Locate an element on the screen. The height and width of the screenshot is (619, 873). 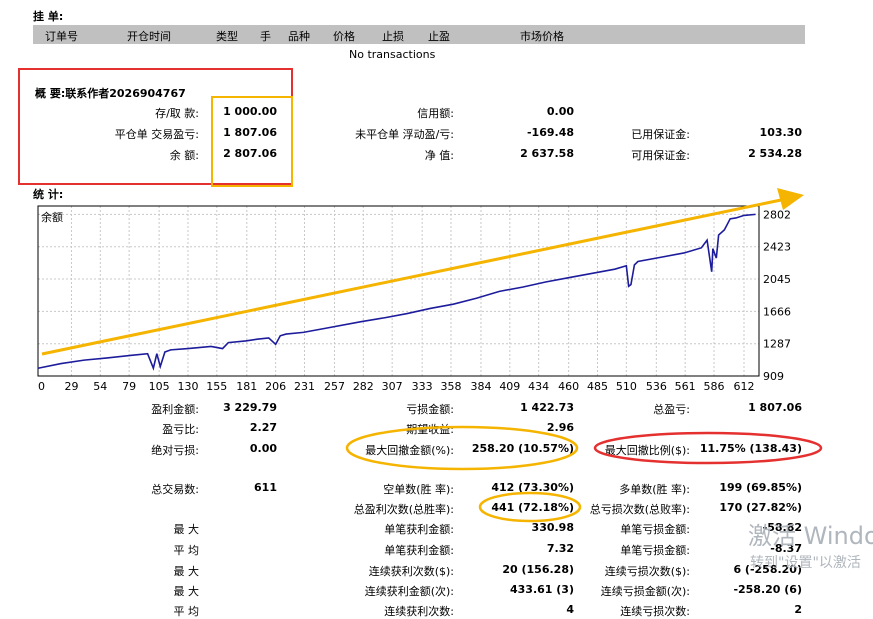
x-tick-label: 105 is located at coordinates (159, 386).